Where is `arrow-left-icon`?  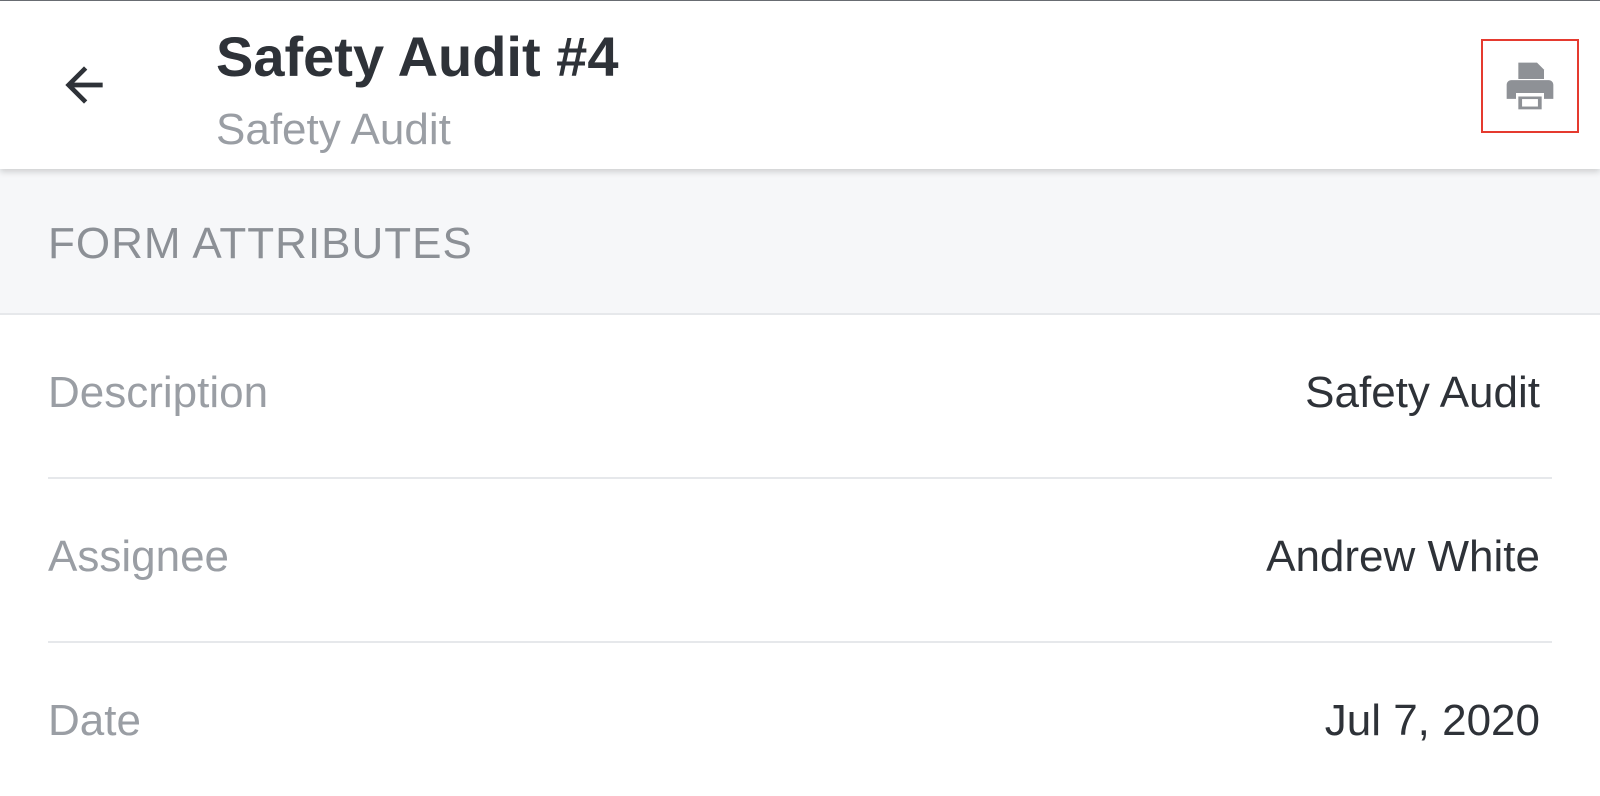
arrow-left-icon is located at coordinates (84, 85).